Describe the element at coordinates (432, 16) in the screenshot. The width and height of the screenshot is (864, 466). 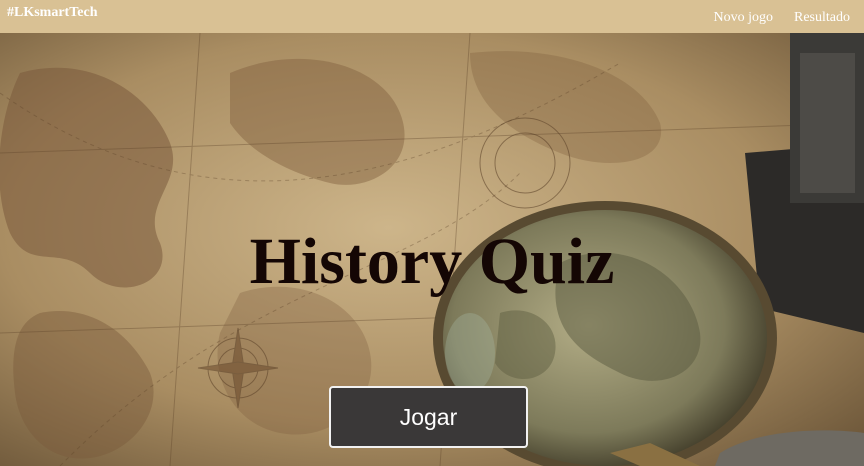
I see `navbar: #LKsmartTech Novo jogo Resultado` at that location.